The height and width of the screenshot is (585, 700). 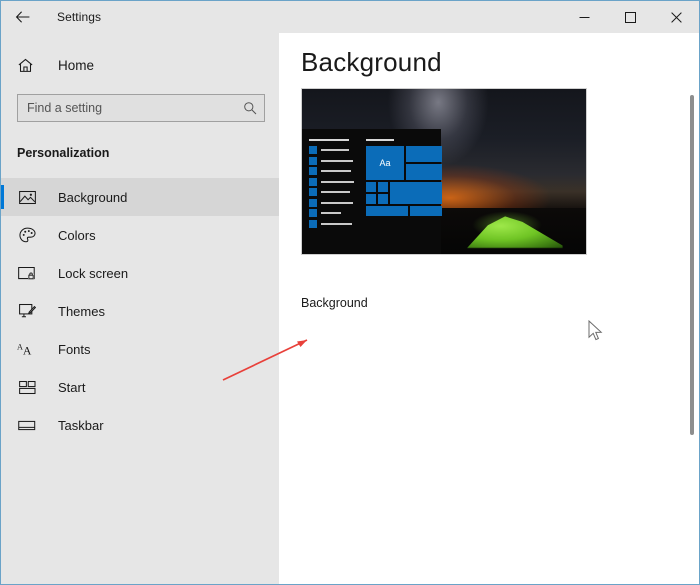 What do you see at coordinates (692, 265) in the screenshot?
I see `scrollbar-thumb` at bounding box center [692, 265].